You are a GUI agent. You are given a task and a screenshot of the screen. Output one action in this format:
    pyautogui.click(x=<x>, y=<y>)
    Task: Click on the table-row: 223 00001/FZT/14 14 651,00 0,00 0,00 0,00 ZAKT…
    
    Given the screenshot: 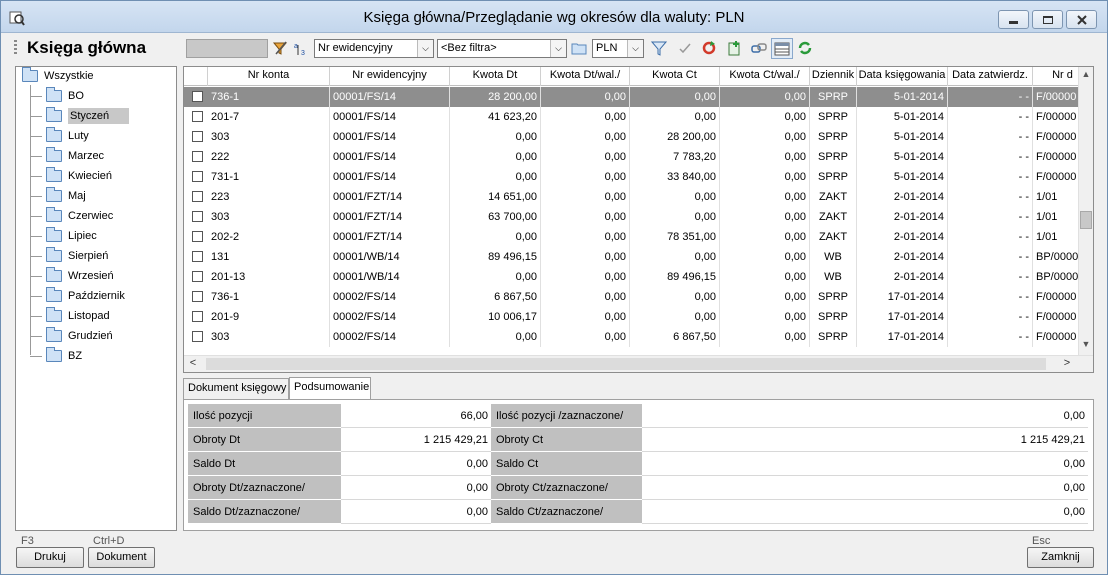 What is the action you would take?
    pyautogui.click(x=638, y=197)
    